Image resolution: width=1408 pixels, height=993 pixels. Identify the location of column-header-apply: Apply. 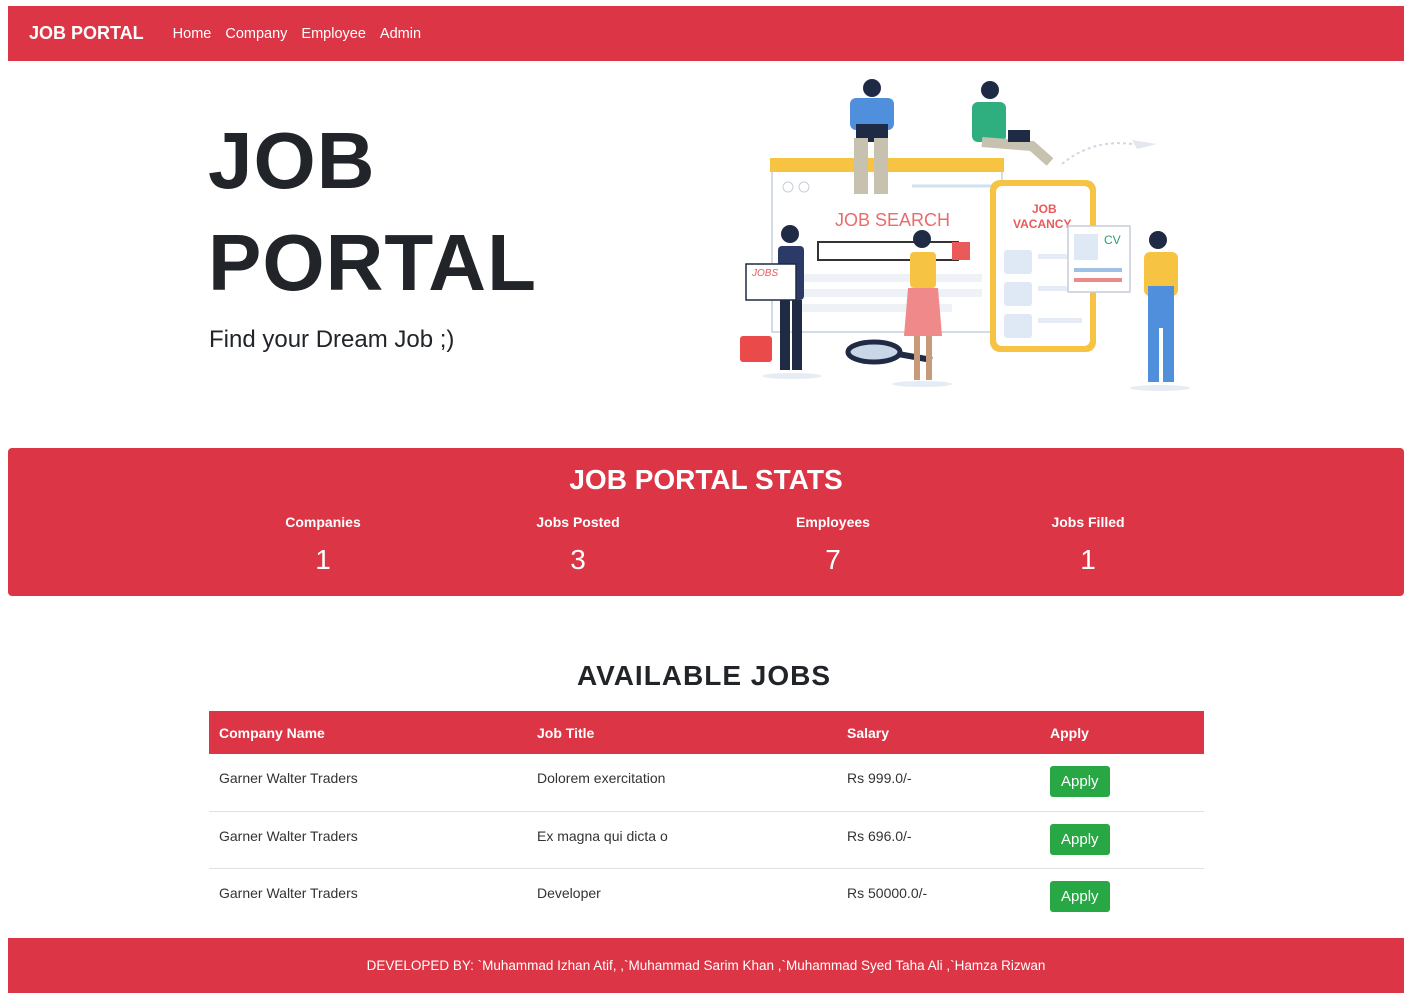
(1069, 732).